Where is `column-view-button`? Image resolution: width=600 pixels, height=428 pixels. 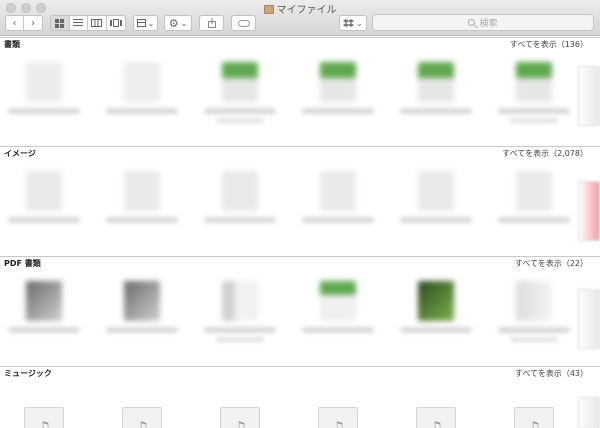 column-view-button is located at coordinates (97, 23).